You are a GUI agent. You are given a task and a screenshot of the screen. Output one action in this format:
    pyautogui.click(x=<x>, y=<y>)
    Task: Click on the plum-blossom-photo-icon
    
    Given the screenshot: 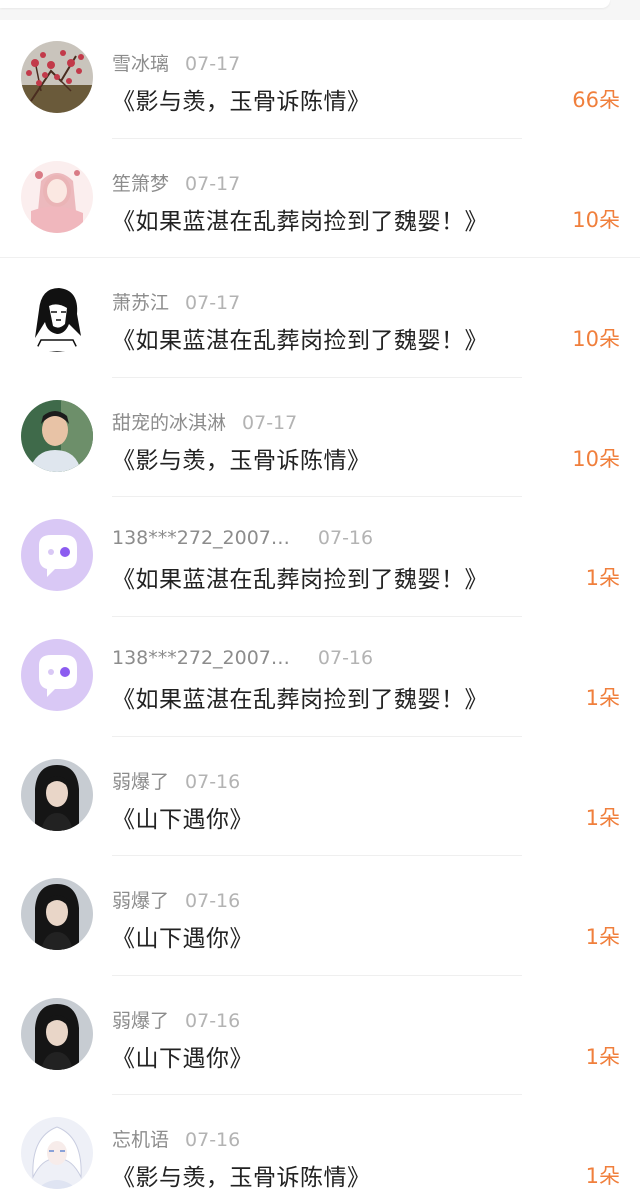 What is the action you would take?
    pyautogui.click(x=57, y=77)
    